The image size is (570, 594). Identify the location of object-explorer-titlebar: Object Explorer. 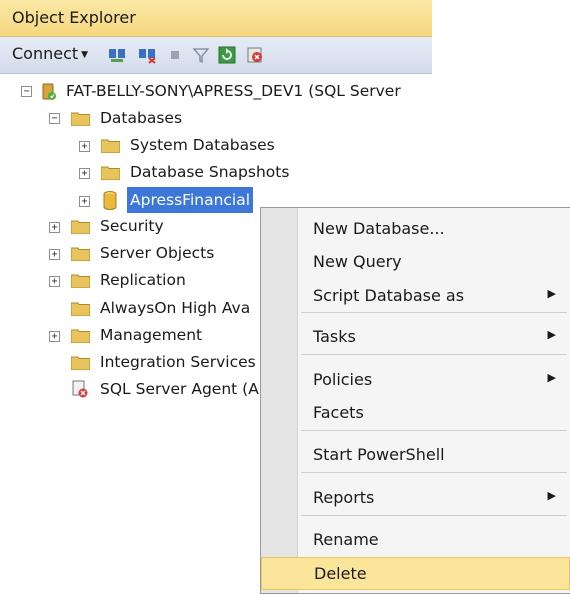
(216, 18).